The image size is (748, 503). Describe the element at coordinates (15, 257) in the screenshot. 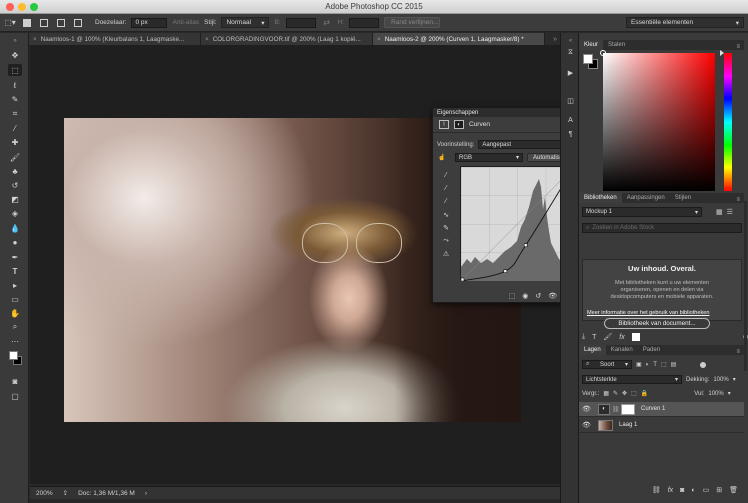

I see `pen-tool-icon: ✒` at that location.